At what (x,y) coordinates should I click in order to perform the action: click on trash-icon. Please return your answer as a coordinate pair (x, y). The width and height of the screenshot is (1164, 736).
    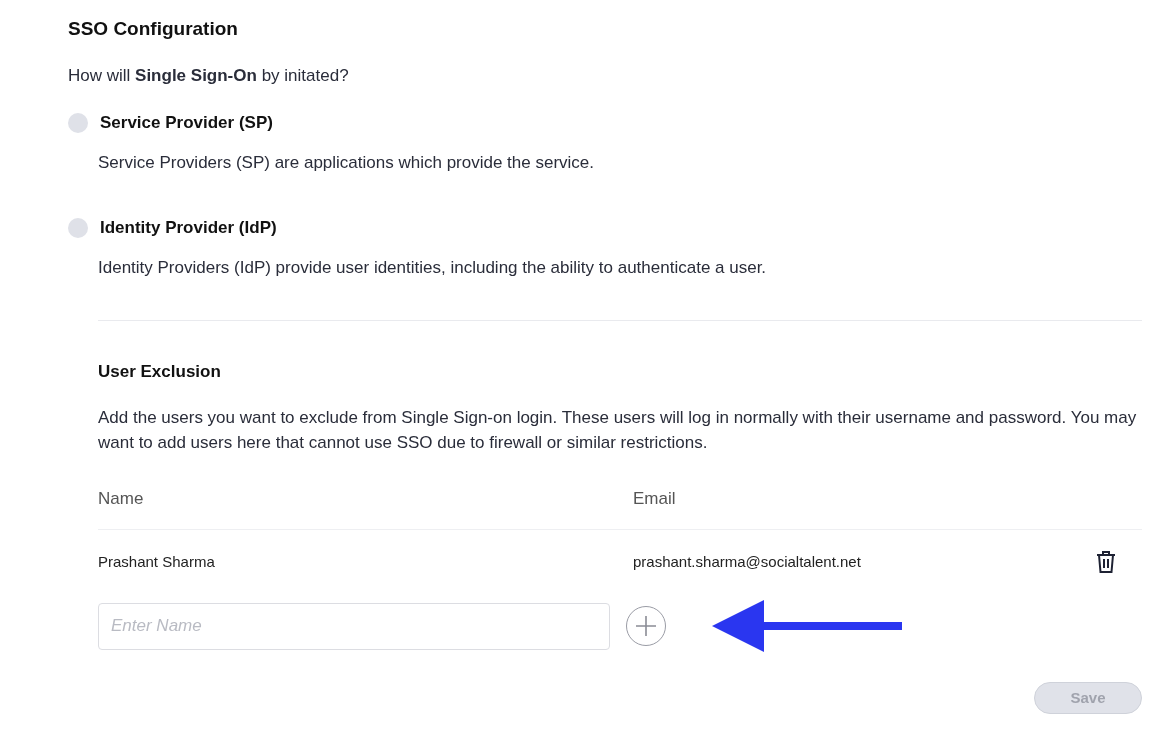
    Looking at the image, I should click on (1106, 562).